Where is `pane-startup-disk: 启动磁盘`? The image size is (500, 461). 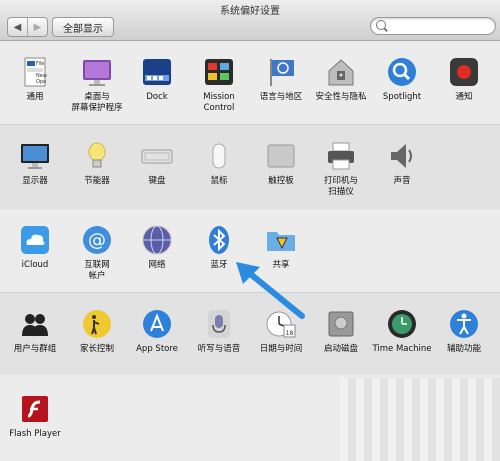 pane-startup-disk: 启动磁盘 is located at coordinates (341, 331).